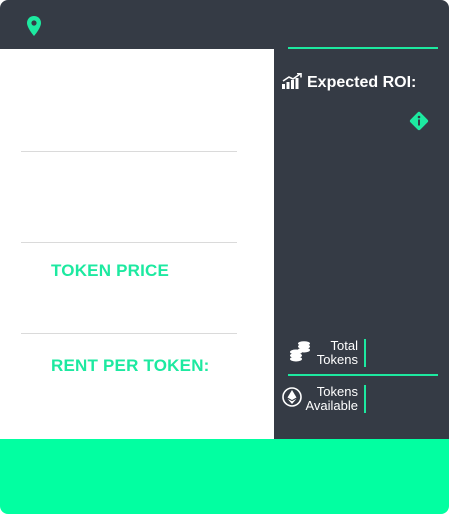  What do you see at coordinates (365, 399) in the screenshot?
I see `tokens-available-bar` at bounding box center [365, 399].